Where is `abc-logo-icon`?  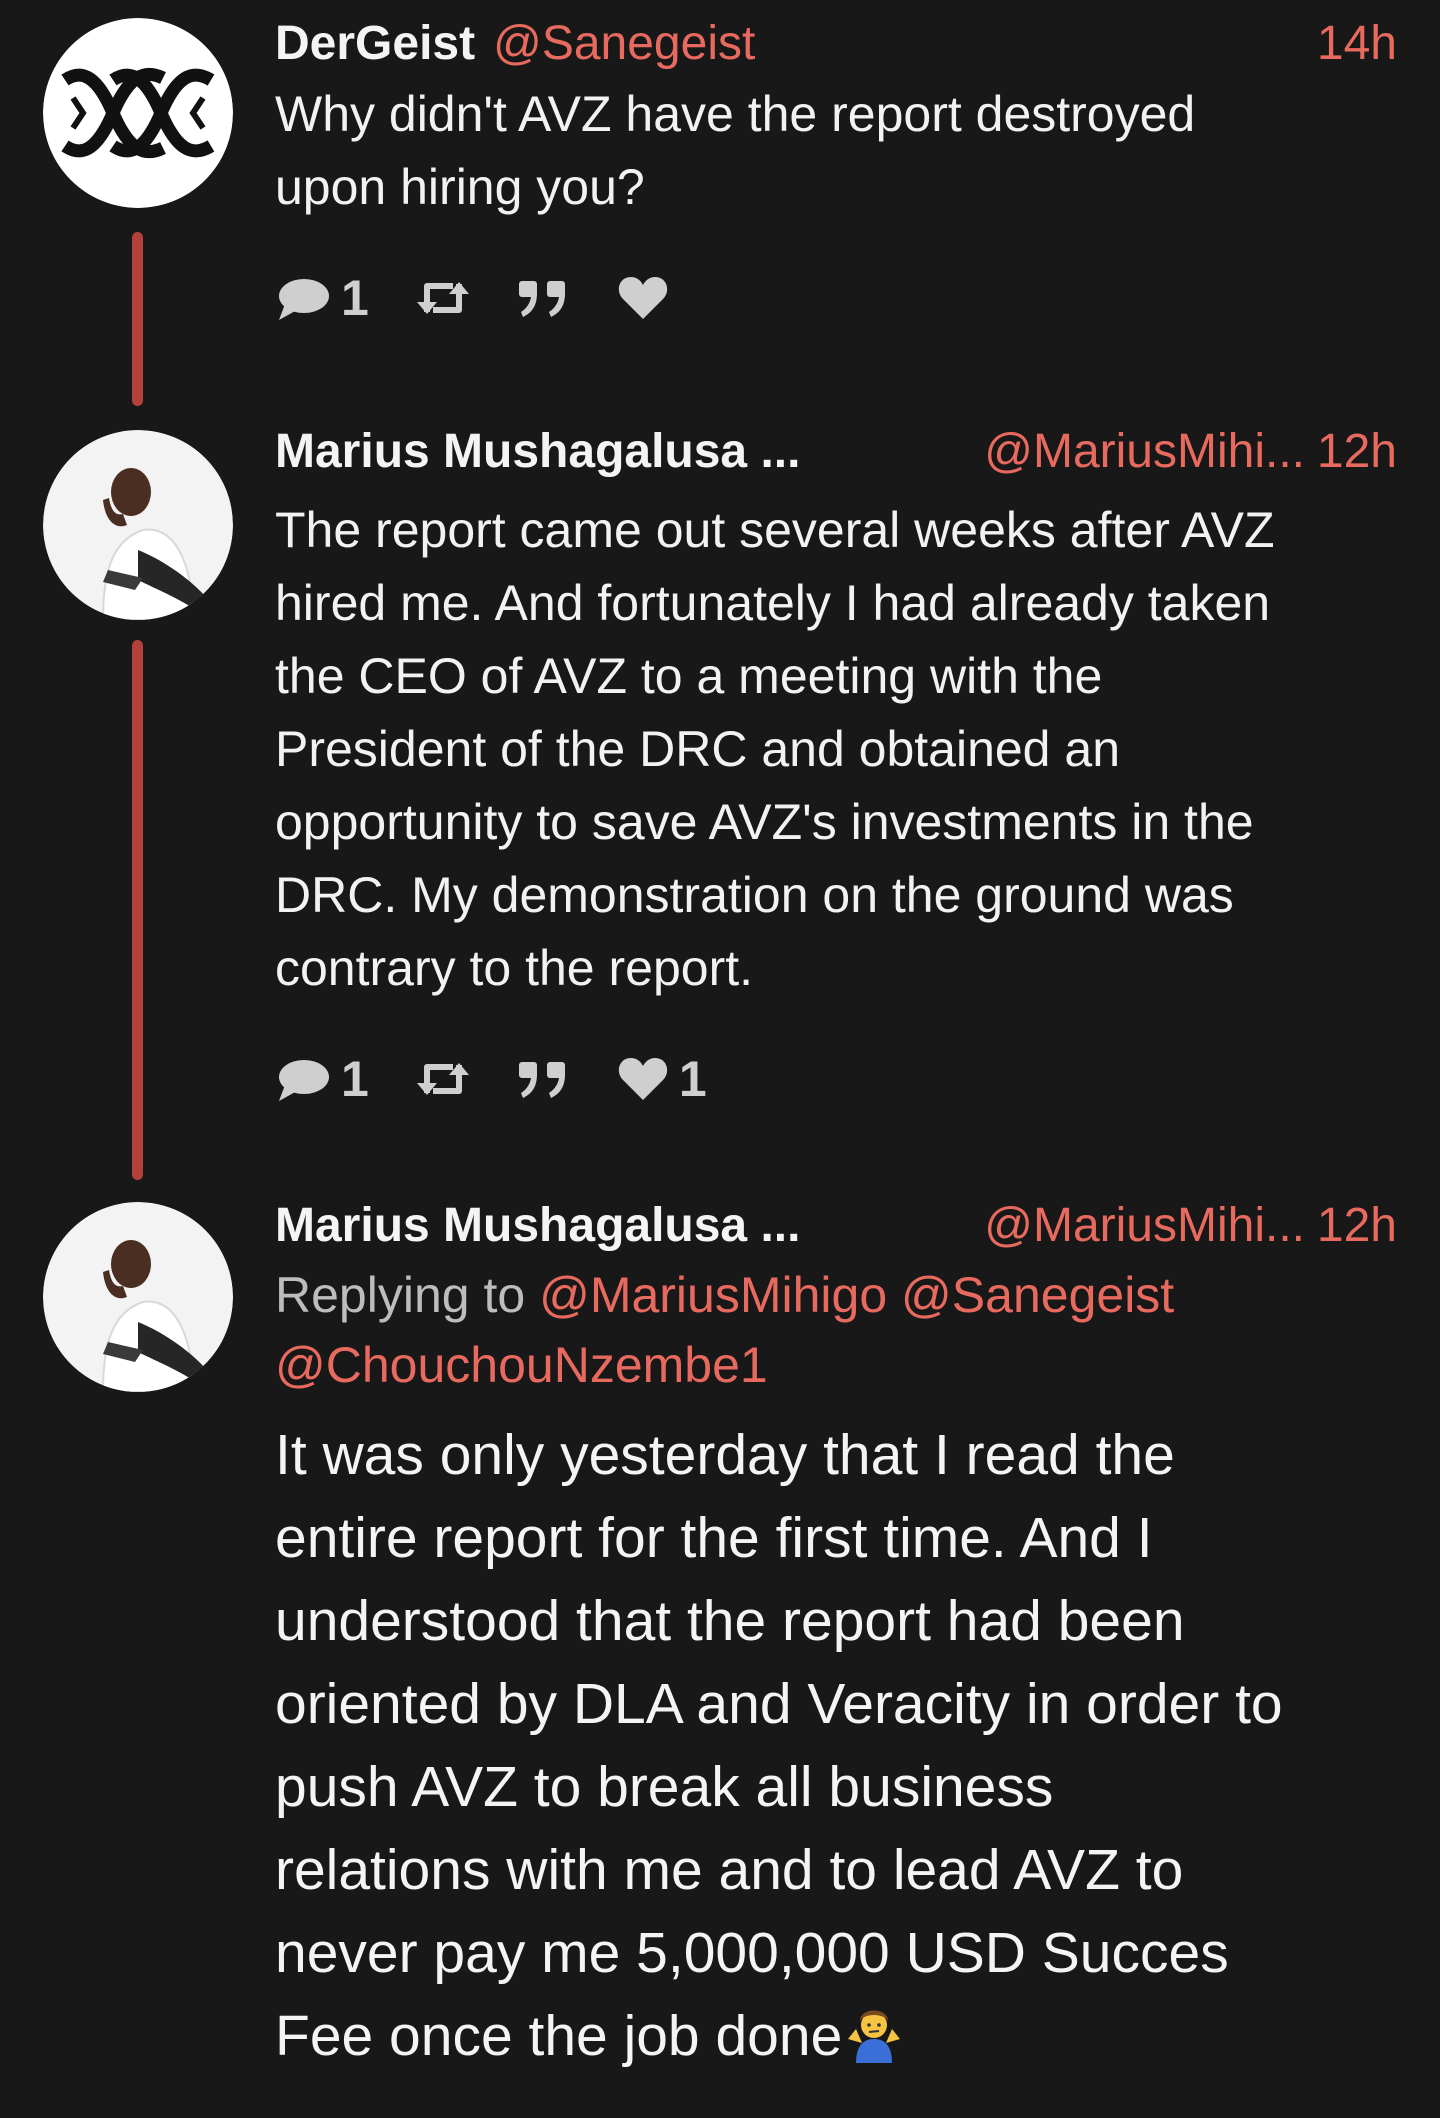 abc-logo-icon is located at coordinates (138, 113).